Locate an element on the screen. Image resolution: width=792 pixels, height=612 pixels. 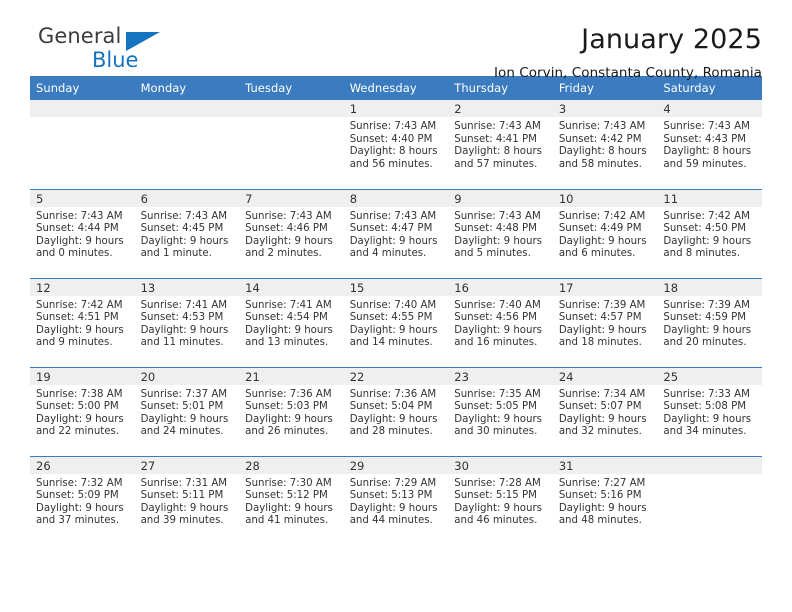
sunrise-time: Sunrise: 7:31 AM is located at coordinates (184, 483).